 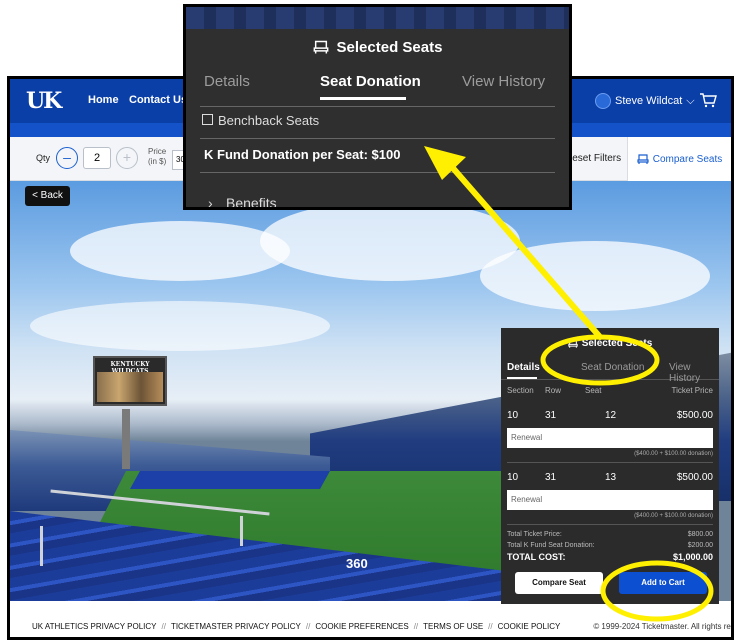 I want to click on footer-link-cookie-preferences: COOKIE PREFERENCES, so click(x=361, y=626).